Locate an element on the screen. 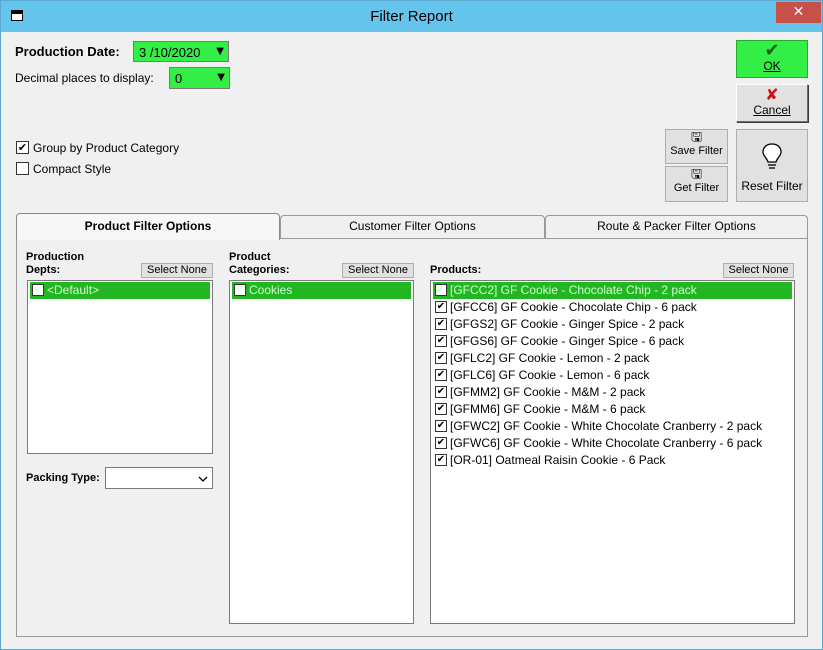 This screenshot has height=650, width=823. ok-label: OK is located at coordinates (772, 66).